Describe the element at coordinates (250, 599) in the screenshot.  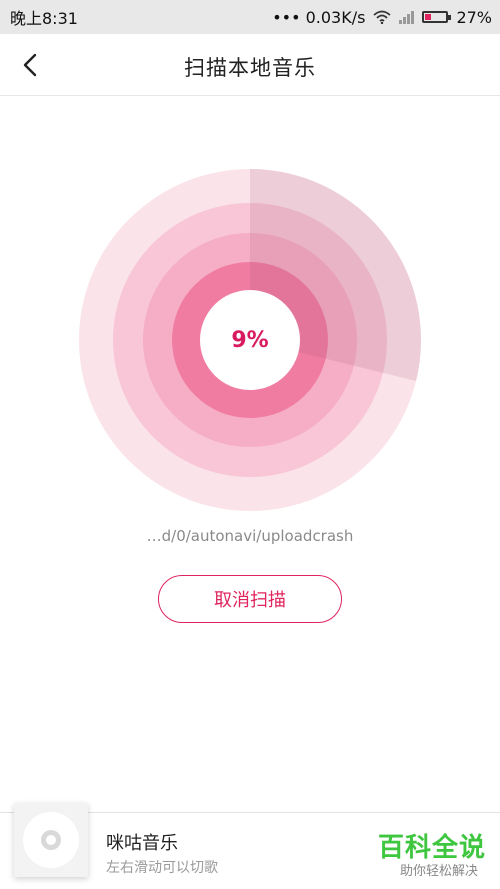
I see `cancel-scan-button: 取消扫描` at that location.